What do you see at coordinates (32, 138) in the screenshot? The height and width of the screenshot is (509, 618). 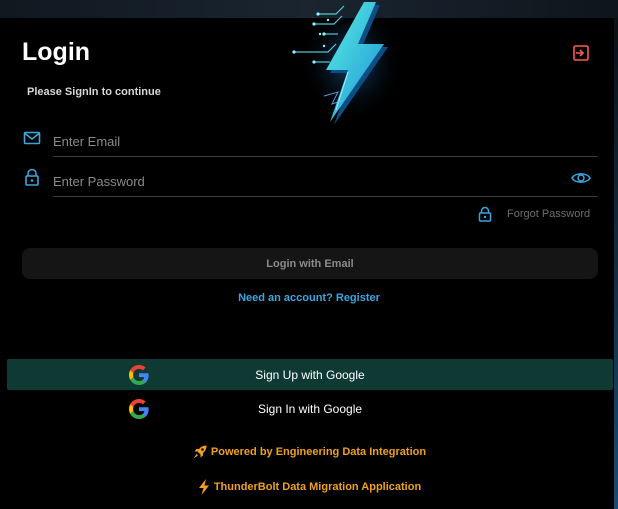 I see `mail-icon` at bounding box center [32, 138].